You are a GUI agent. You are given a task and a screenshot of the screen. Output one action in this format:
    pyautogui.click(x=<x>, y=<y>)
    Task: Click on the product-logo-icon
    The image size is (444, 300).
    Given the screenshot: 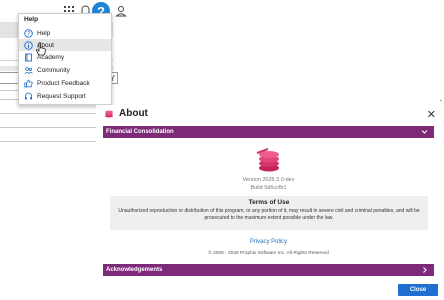 What is the action you would take?
    pyautogui.click(x=268, y=160)
    